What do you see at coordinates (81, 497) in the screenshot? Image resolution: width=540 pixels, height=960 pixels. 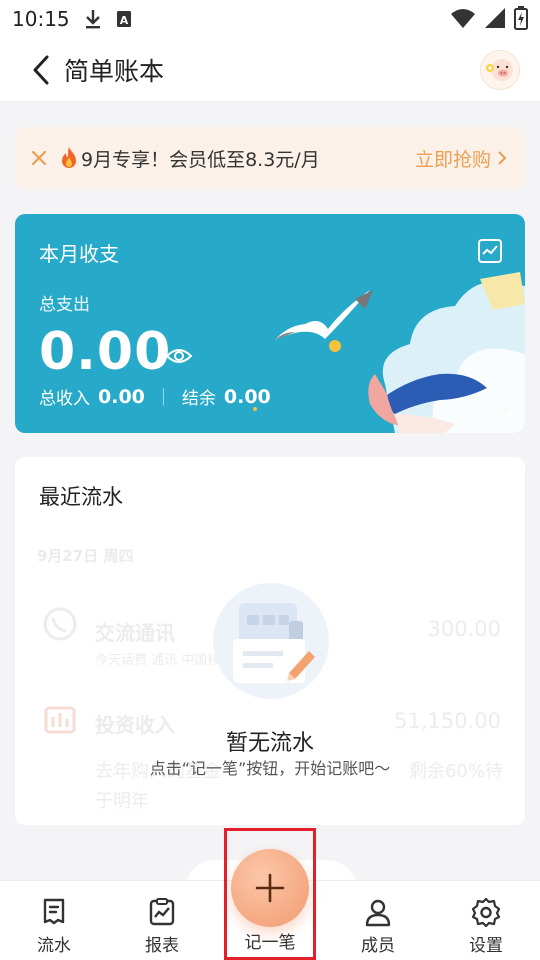 I see `recent-title: 最近流水` at bounding box center [81, 497].